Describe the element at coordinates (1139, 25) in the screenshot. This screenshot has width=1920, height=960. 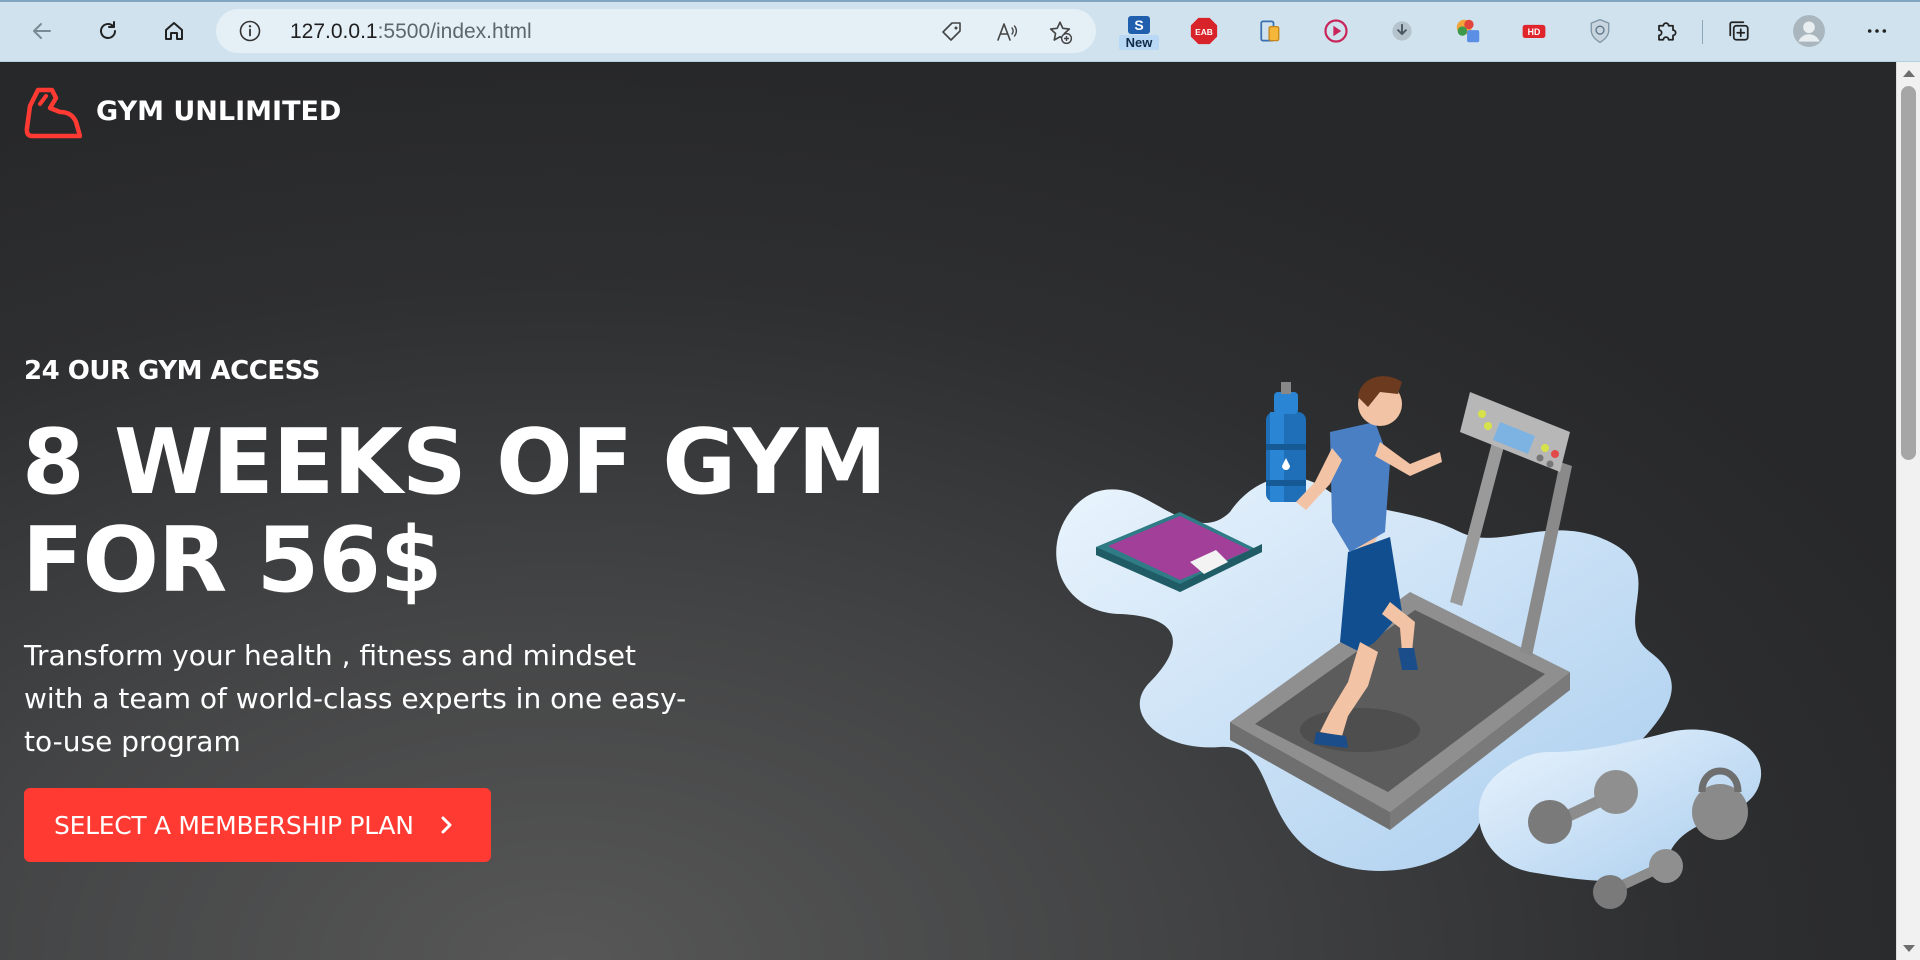
I see `extension-new-letter: S` at that location.